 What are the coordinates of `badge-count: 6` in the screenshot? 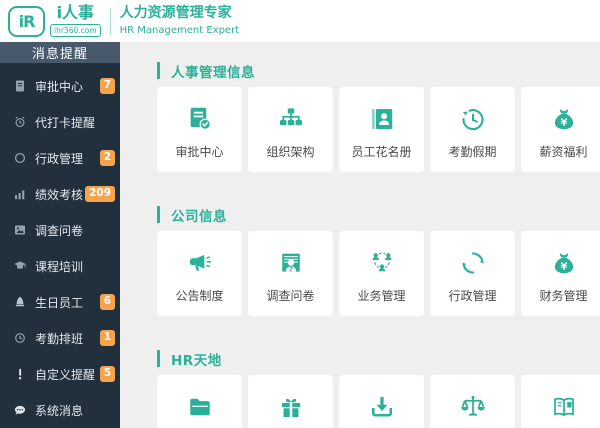 It's located at (107, 302).